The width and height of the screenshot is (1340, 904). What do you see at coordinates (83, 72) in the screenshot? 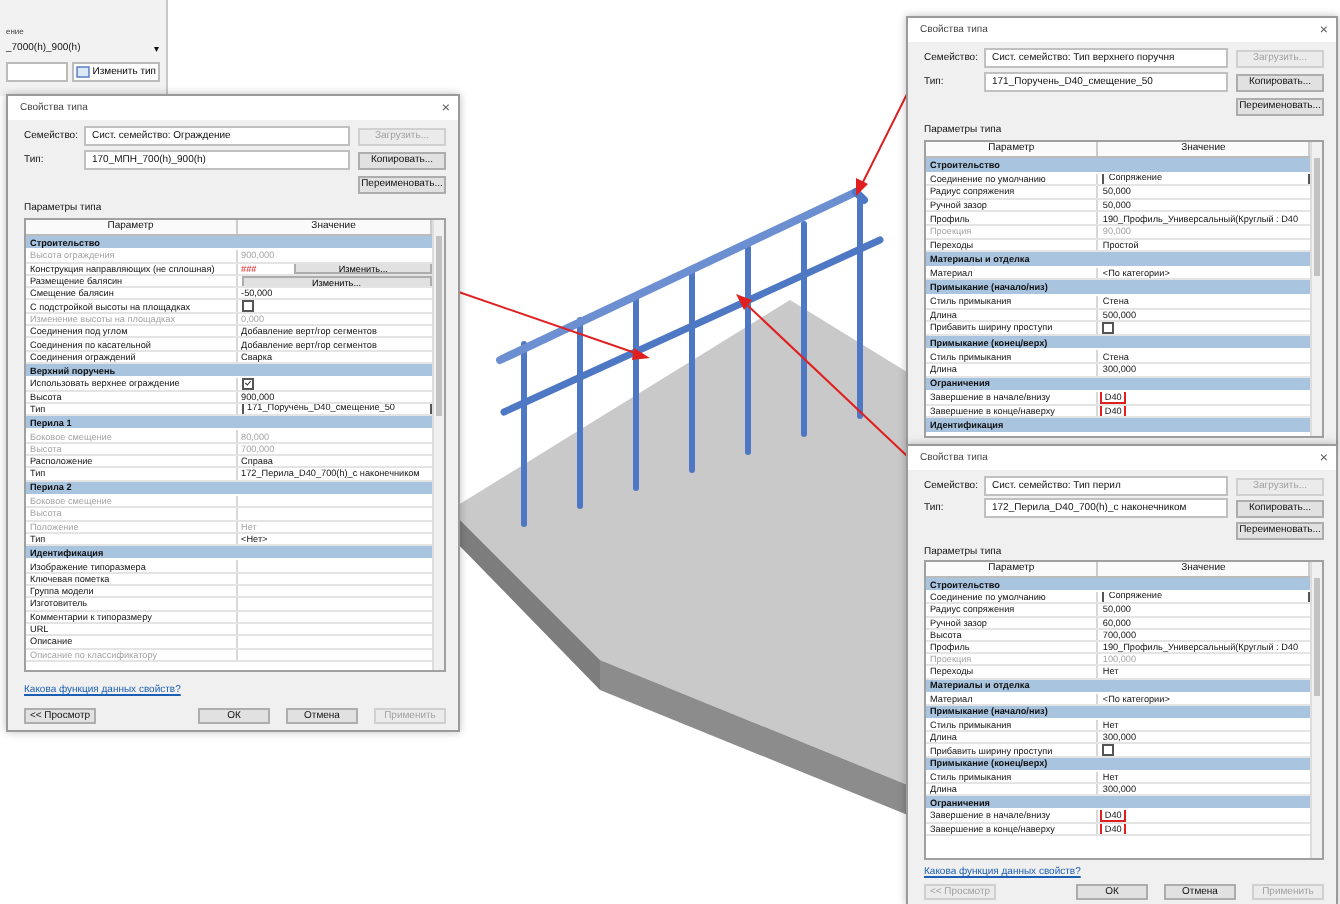
I see `table-icon` at bounding box center [83, 72].